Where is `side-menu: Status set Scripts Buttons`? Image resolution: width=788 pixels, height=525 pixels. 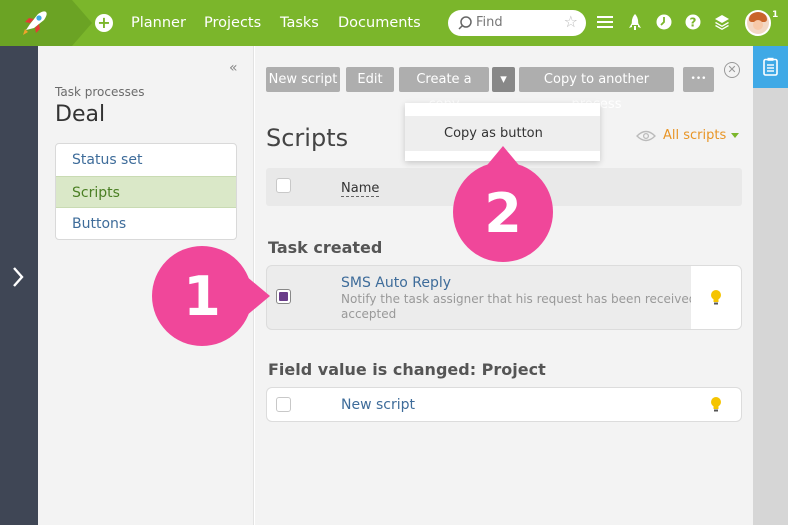 side-menu: Status set Scripts Buttons is located at coordinates (146, 191).